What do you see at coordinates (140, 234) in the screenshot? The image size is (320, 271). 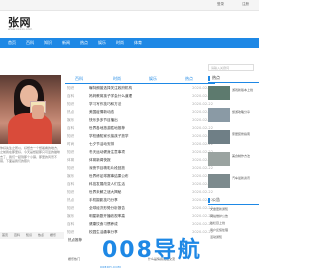 I see `list-item: 知识 校园生活趣事分享 2020-02-22` at bounding box center [140, 234].